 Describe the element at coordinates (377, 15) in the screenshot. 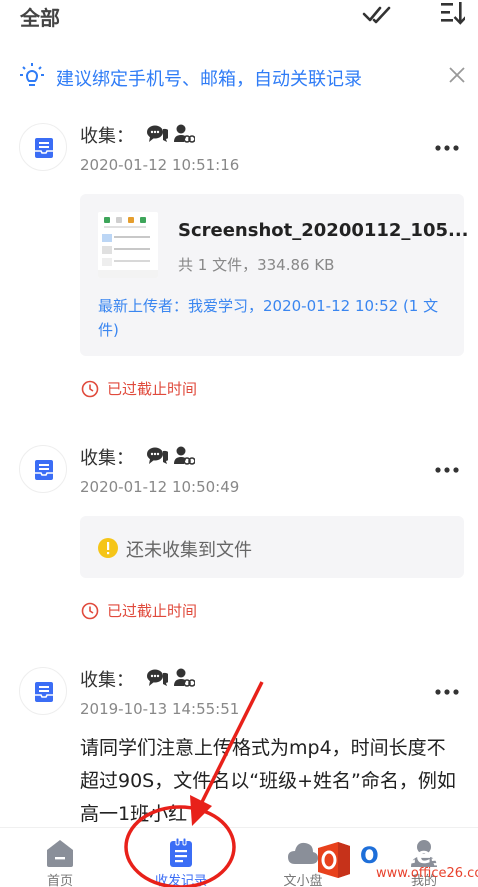

I see `double-check-icon` at that location.